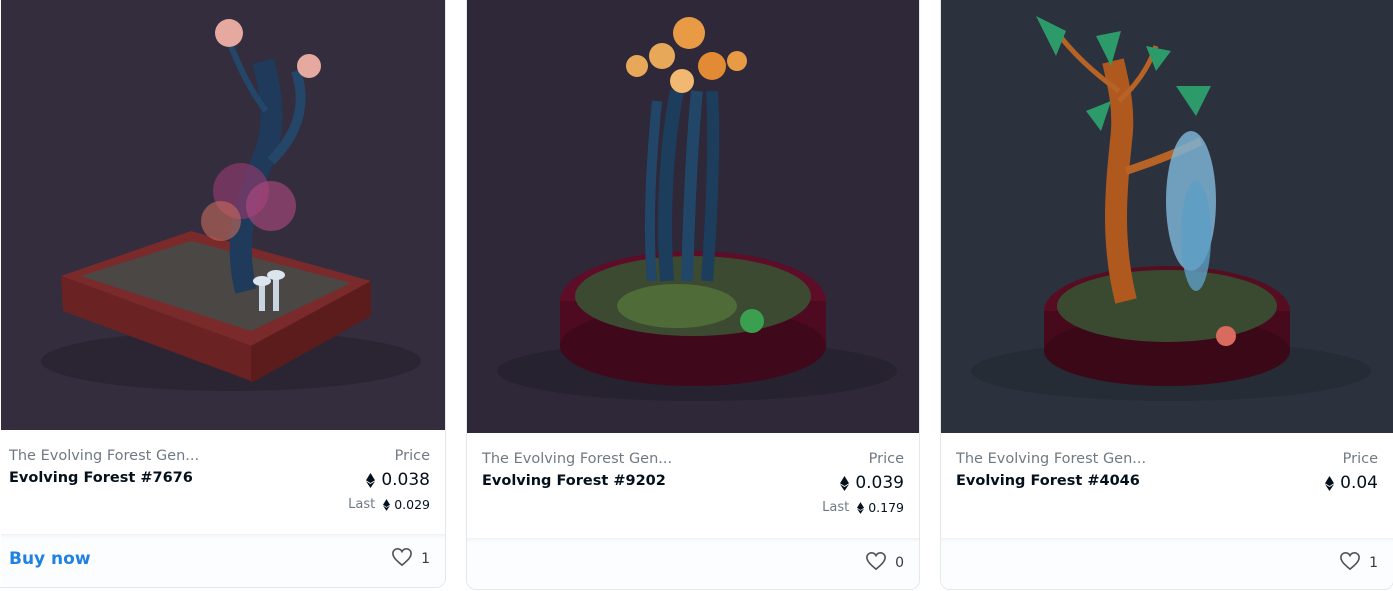  I want to click on price-row: 0.04, so click(1351, 483).